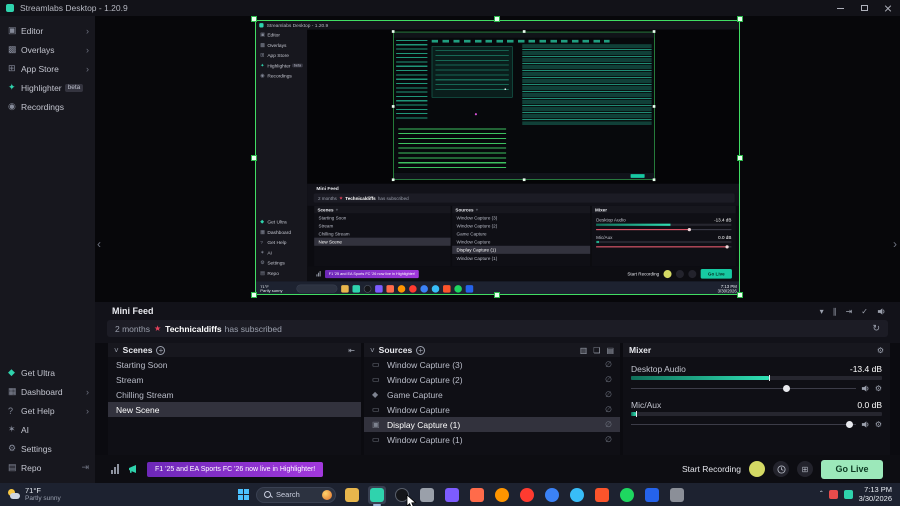 Image resolution: width=900 pixels, height=506 pixels. What do you see at coordinates (327, 494) in the screenshot?
I see `search-highlight-icon` at bounding box center [327, 494].